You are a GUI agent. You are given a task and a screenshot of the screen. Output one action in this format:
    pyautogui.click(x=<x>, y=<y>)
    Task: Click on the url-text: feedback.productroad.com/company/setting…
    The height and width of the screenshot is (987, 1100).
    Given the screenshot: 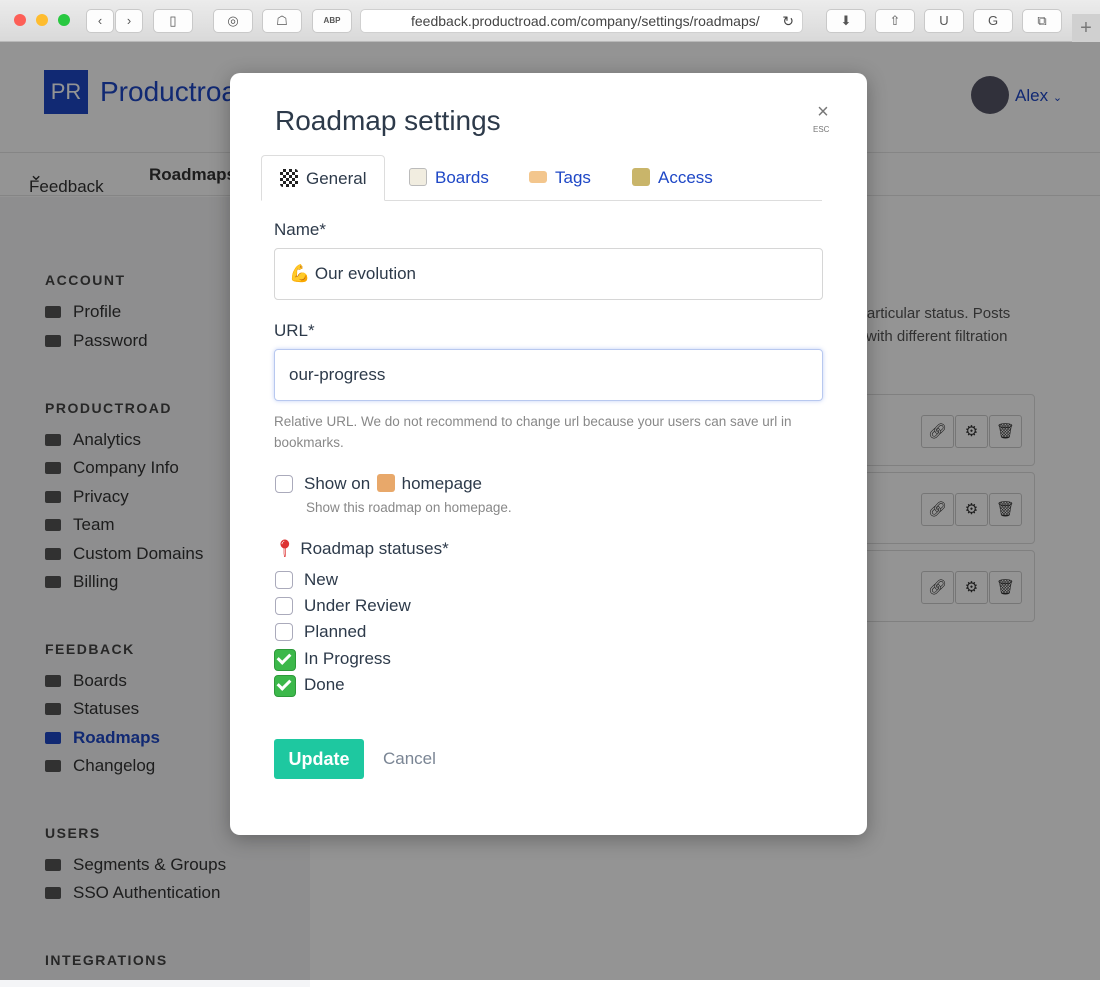 What is the action you would take?
    pyautogui.click(x=585, y=21)
    